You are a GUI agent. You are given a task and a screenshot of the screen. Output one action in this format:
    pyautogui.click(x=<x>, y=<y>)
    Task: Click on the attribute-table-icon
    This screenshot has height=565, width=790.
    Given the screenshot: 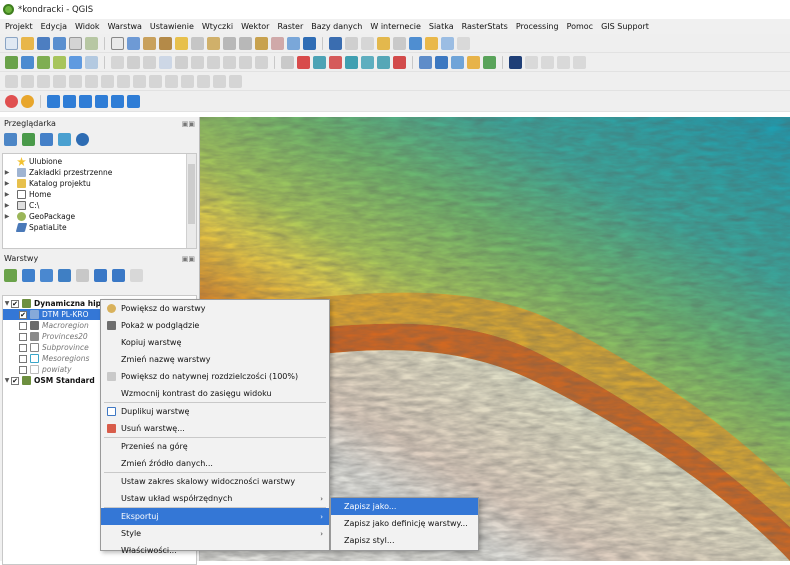 What is the action you would take?
    pyautogui.click(x=383, y=43)
    